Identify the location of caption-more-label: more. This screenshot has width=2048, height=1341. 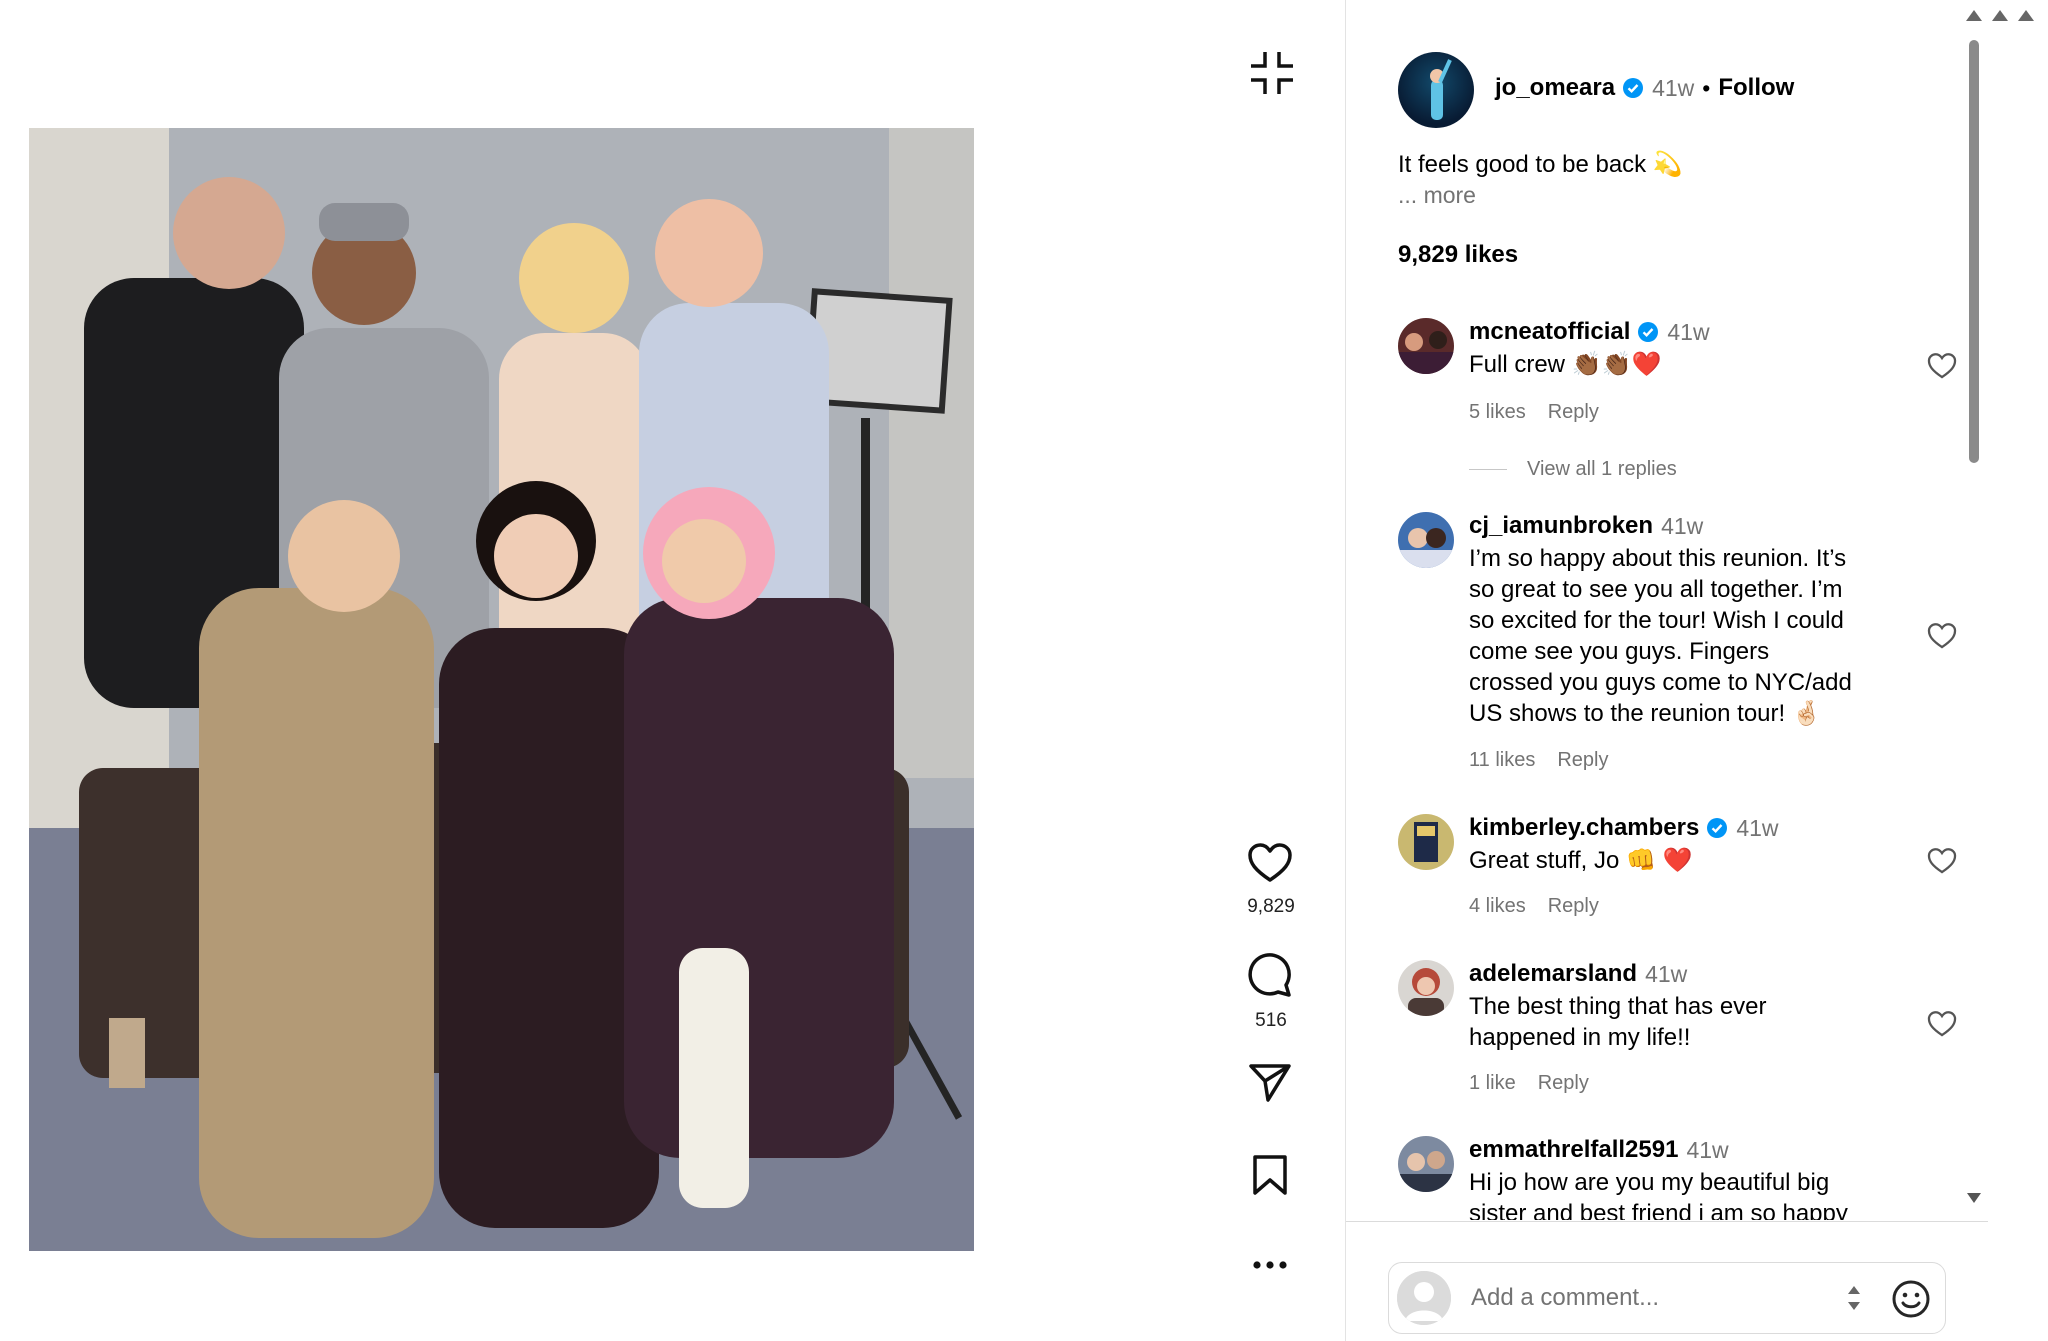
(1449, 195).